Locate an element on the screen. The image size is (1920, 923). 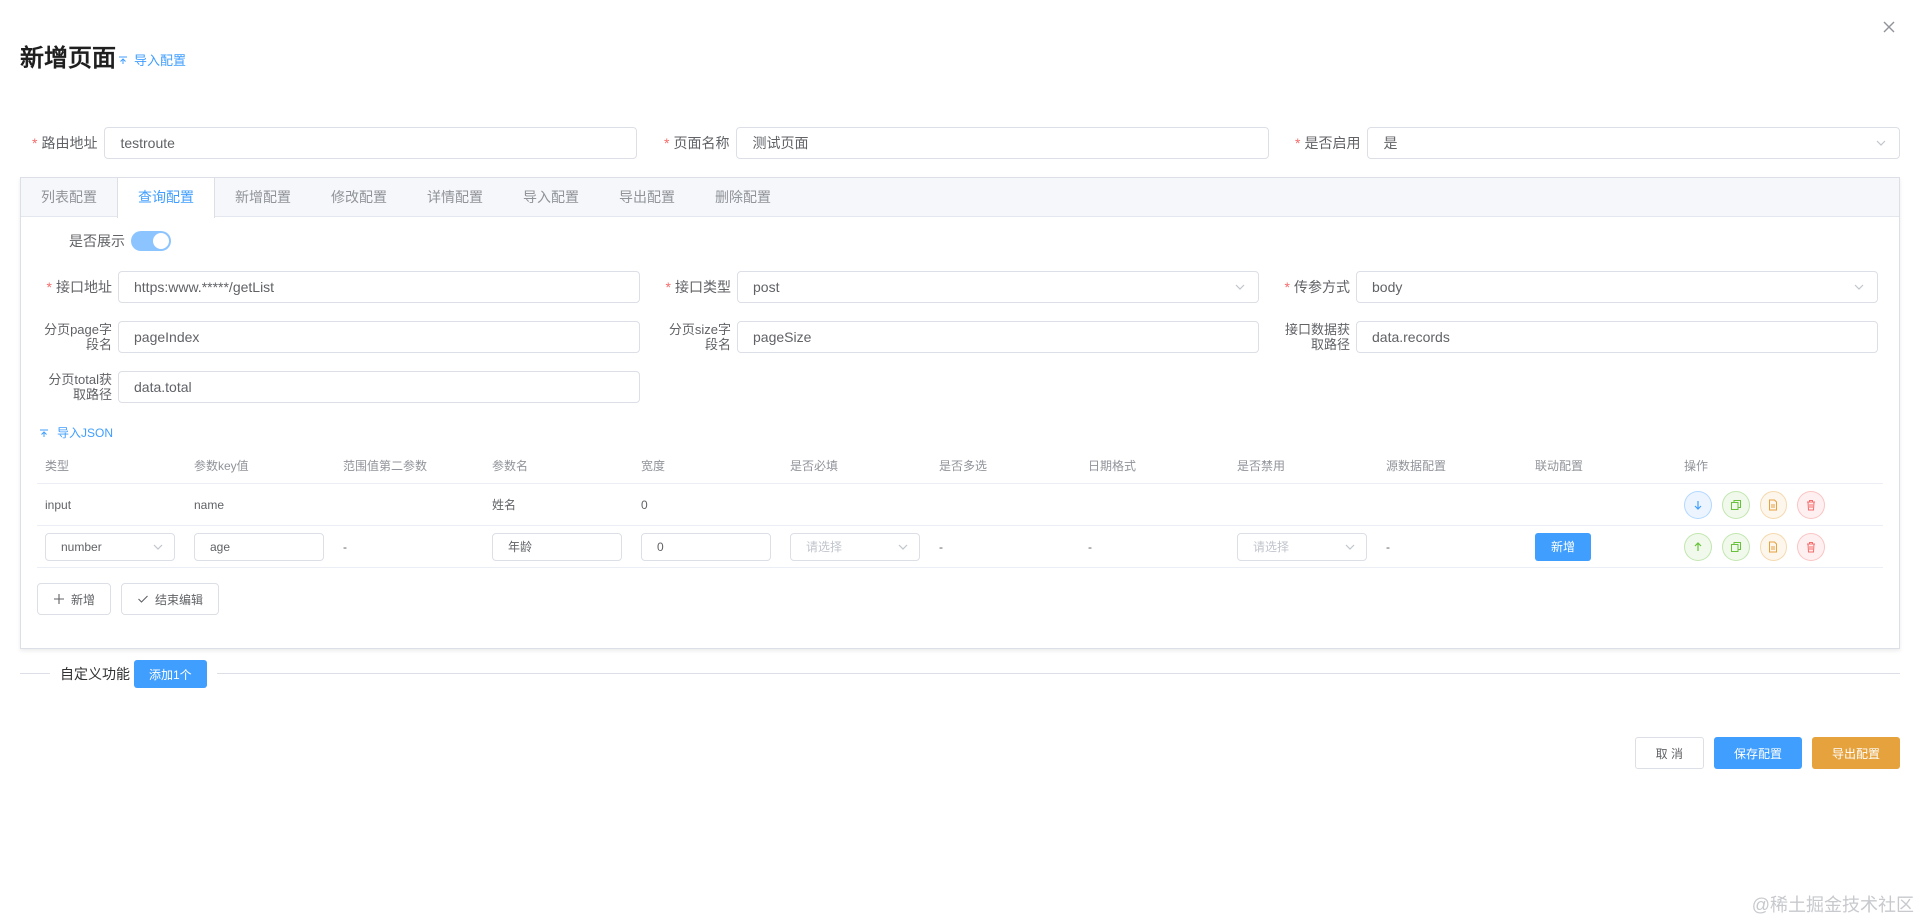
tab-edit-config: 修改配置 is located at coordinates (359, 197).